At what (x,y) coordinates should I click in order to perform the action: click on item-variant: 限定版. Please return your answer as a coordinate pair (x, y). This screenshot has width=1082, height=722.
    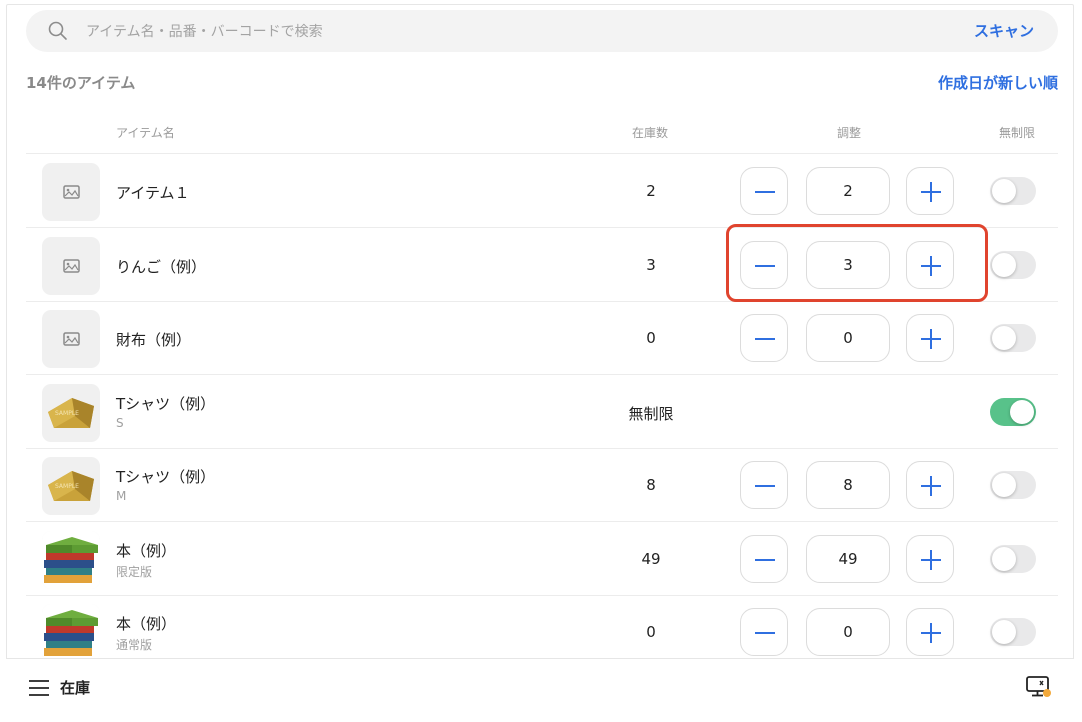
    Looking at the image, I should click on (134, 571).